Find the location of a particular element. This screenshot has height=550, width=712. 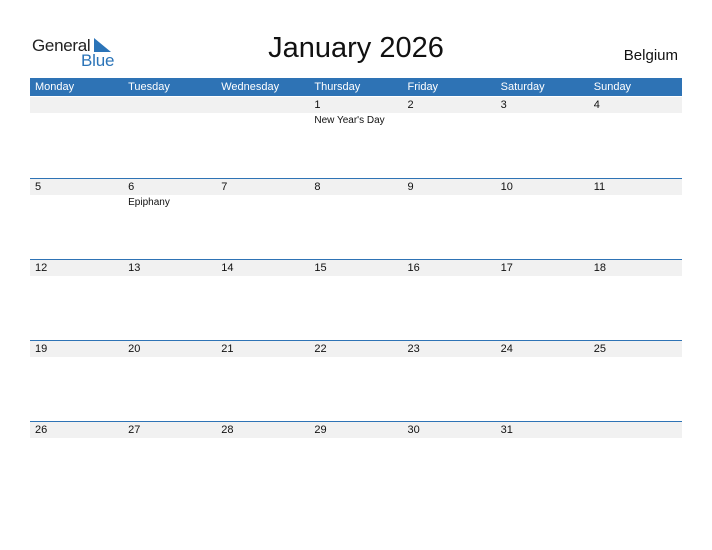

day-number: 8 is located at coordinates (317, 187).